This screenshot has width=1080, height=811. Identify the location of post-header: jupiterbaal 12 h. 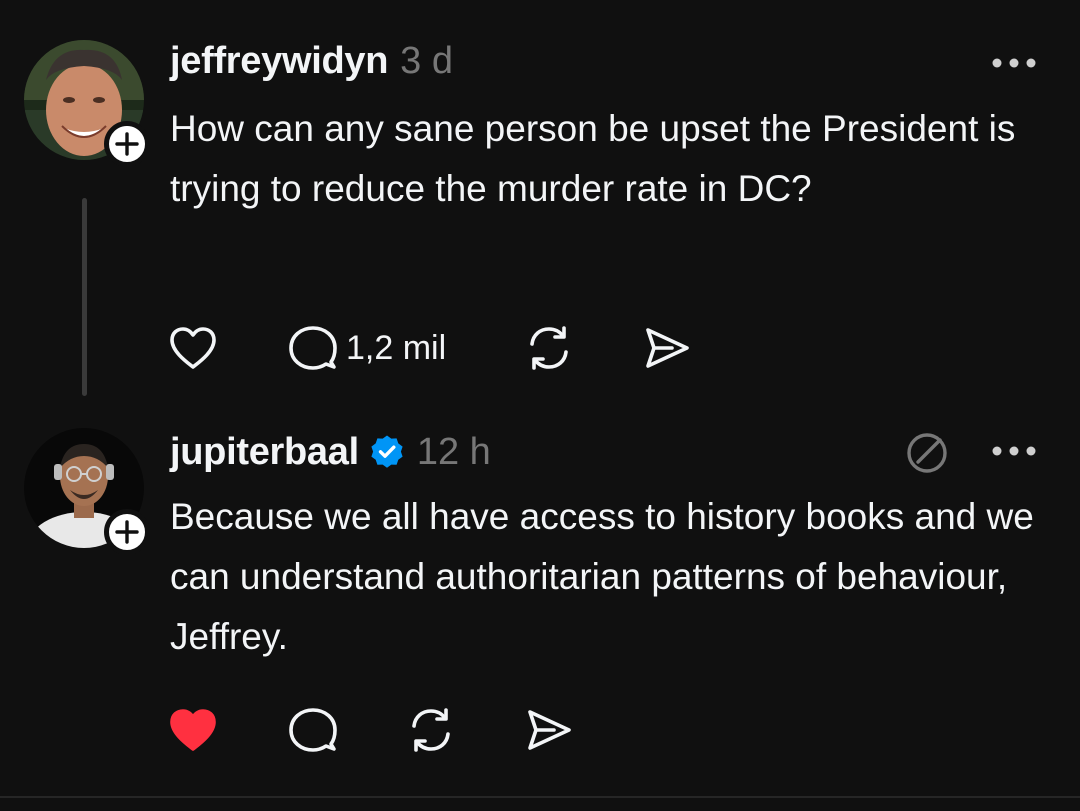
(330, 451).